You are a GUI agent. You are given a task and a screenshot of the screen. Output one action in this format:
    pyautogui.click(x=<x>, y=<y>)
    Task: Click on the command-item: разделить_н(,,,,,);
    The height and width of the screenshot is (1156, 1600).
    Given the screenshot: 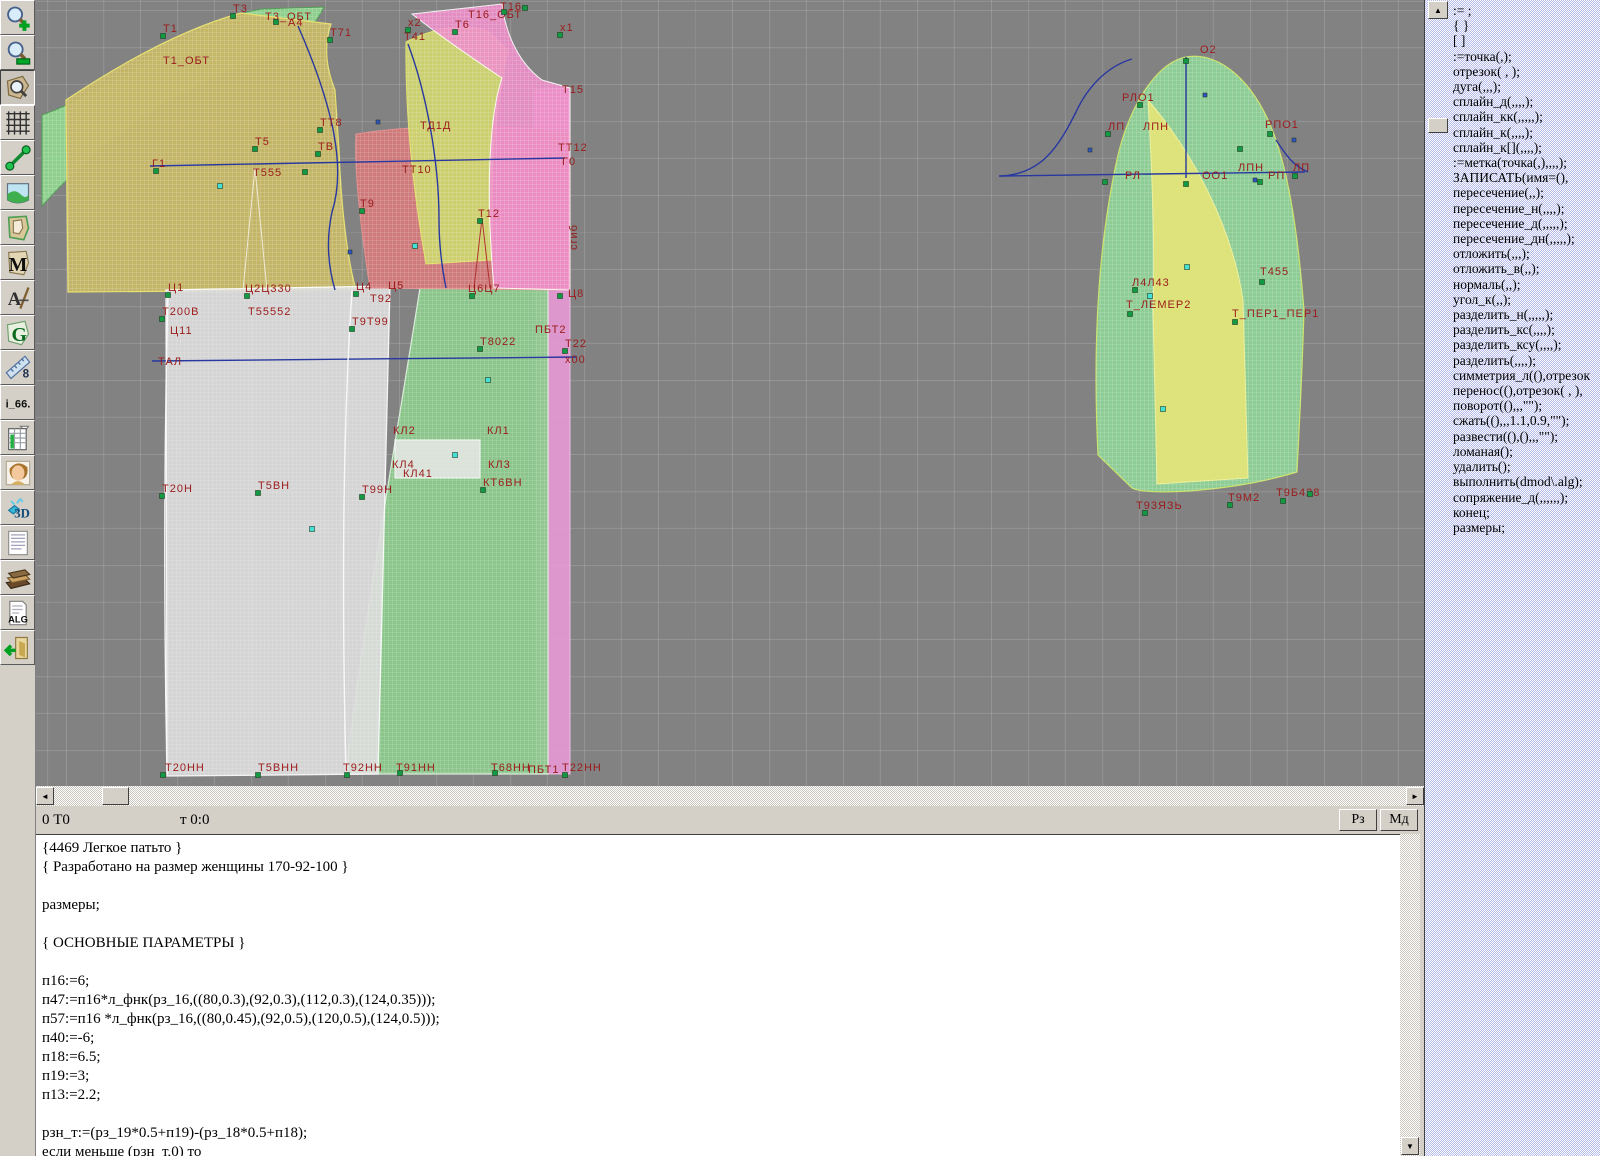 What is the action you would take?
    pyautogui.click(x=1526, y=314)
    